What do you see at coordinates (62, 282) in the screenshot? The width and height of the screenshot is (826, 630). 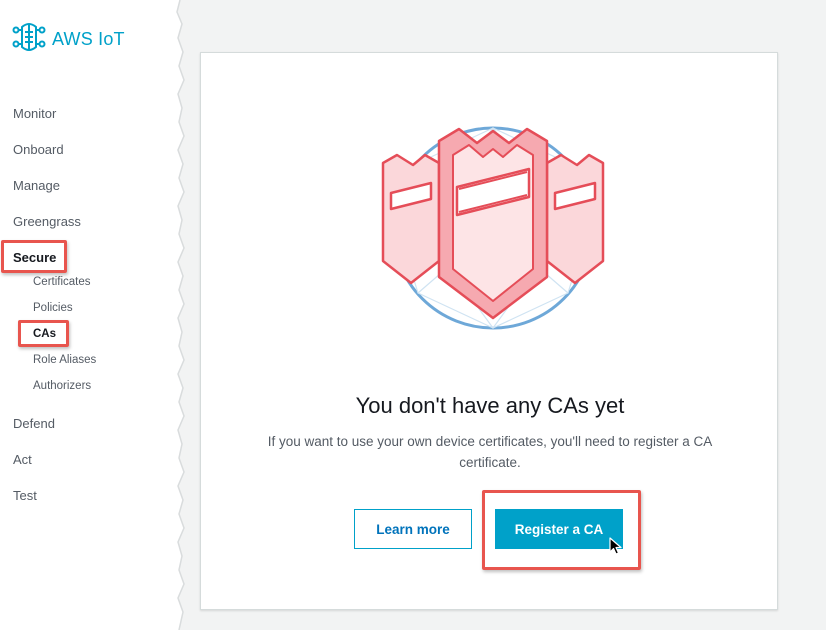 I see `sidebar-subitem-certificates: Certificates` at bounding box center [62, 282].